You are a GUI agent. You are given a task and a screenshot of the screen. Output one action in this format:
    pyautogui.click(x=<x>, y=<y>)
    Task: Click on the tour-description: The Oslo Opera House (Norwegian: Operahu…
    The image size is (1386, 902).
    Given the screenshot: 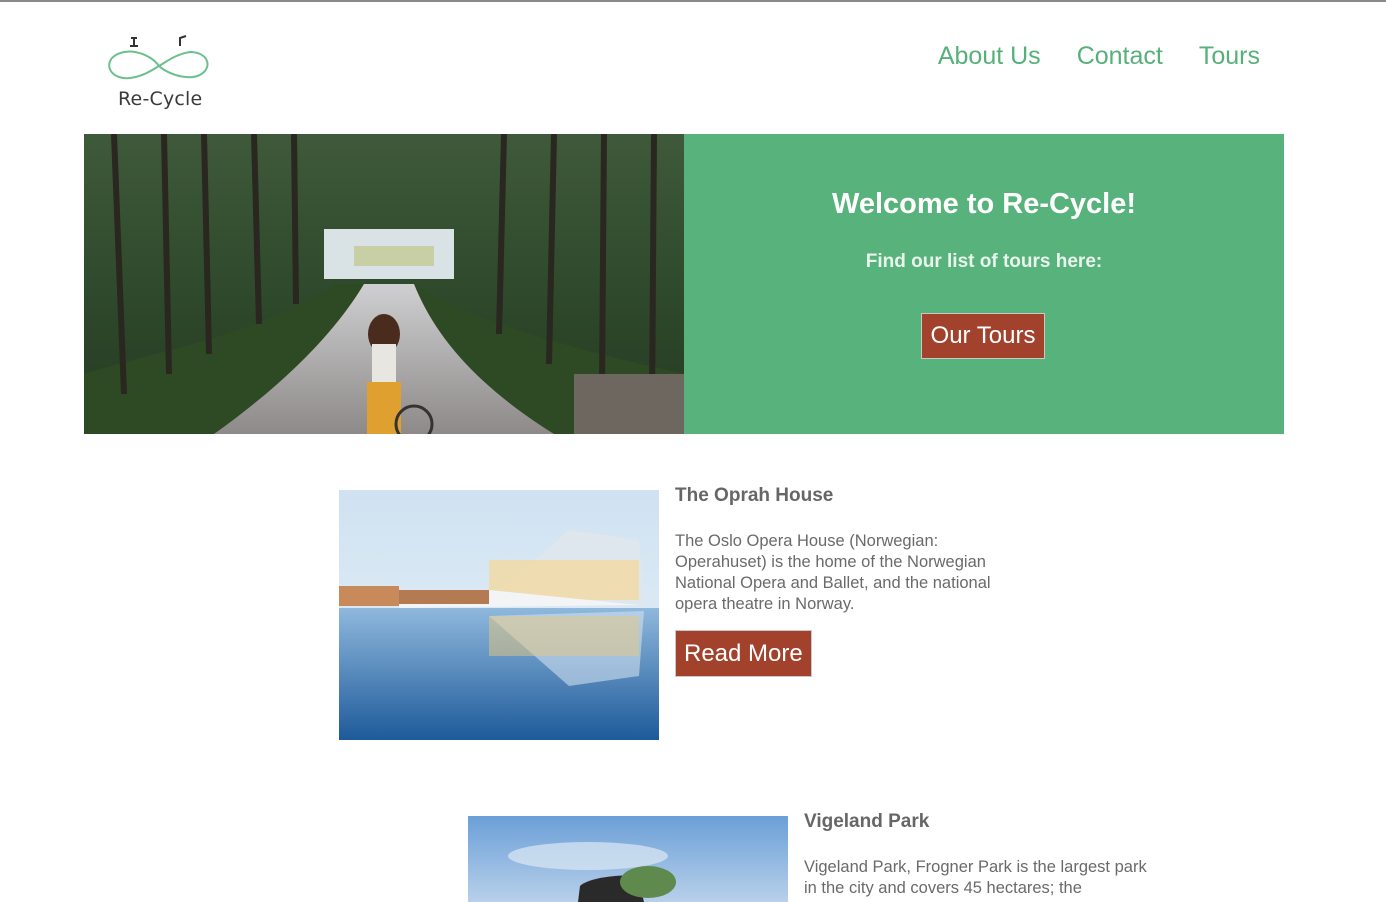 What is the action you would take?
    pyautogui.click(x=833, y=572)
    